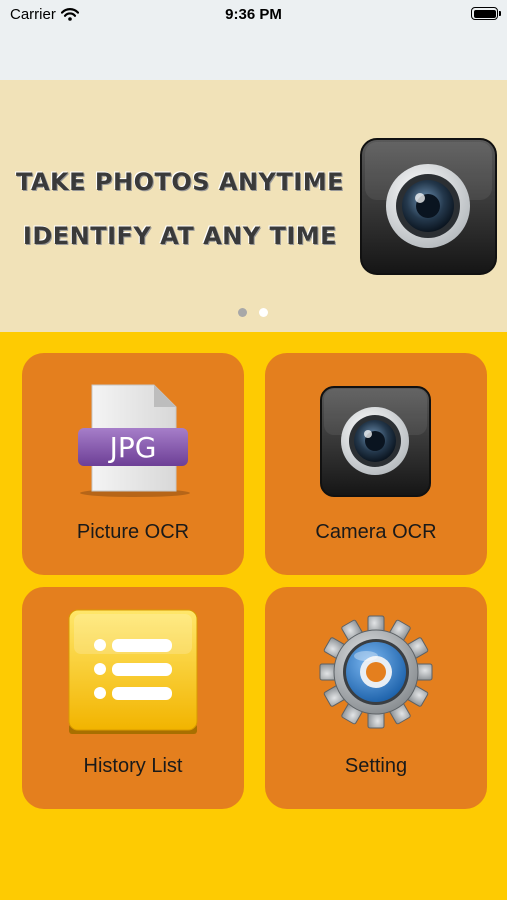 The image size is (507, 900). What do you see at coordinates (133, 766) in the screenshot?
I see `history-list-label: History List` at bounding box center [133, 766].